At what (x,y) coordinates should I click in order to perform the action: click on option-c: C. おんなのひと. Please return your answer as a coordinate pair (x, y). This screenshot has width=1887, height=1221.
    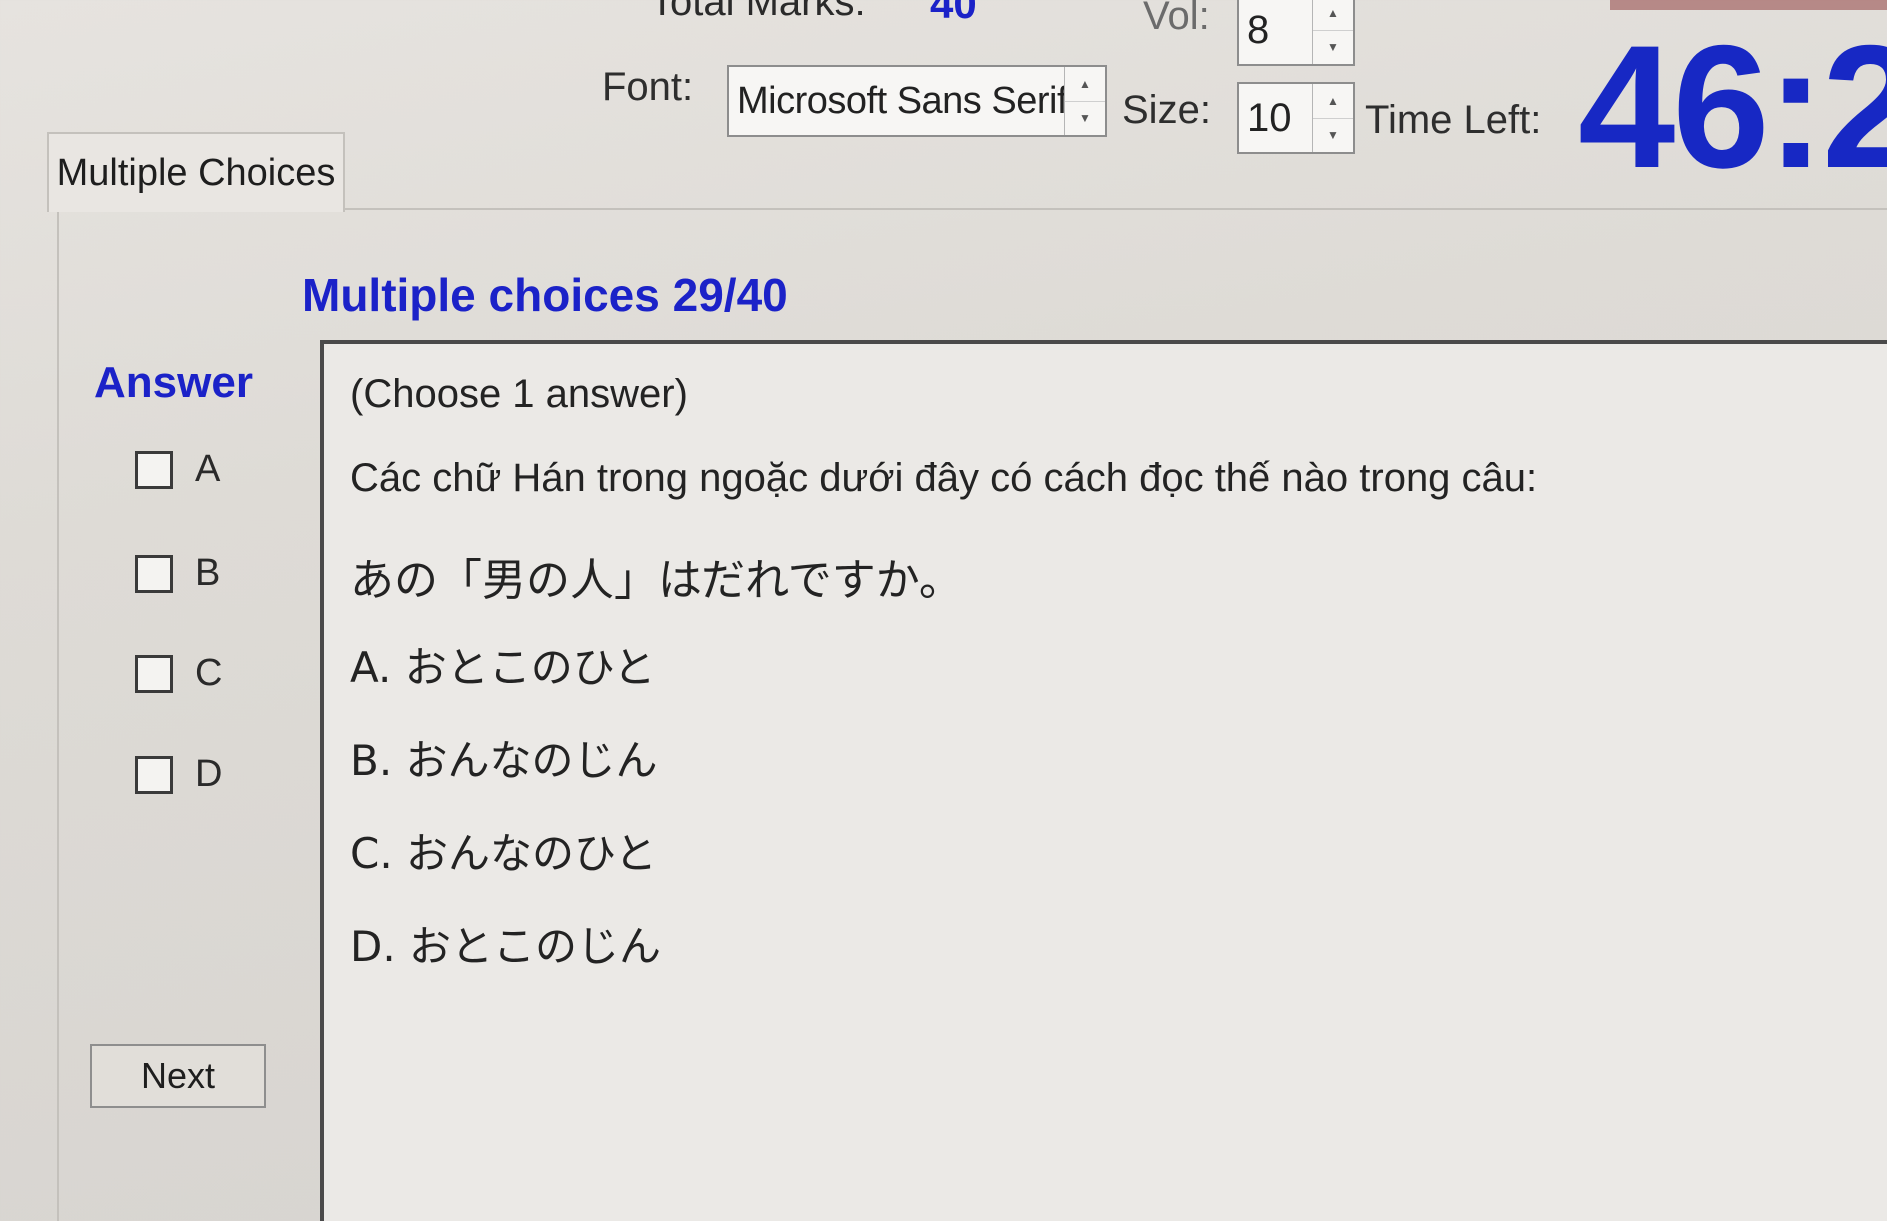
    Looking at the image, I should click on (503, 853).